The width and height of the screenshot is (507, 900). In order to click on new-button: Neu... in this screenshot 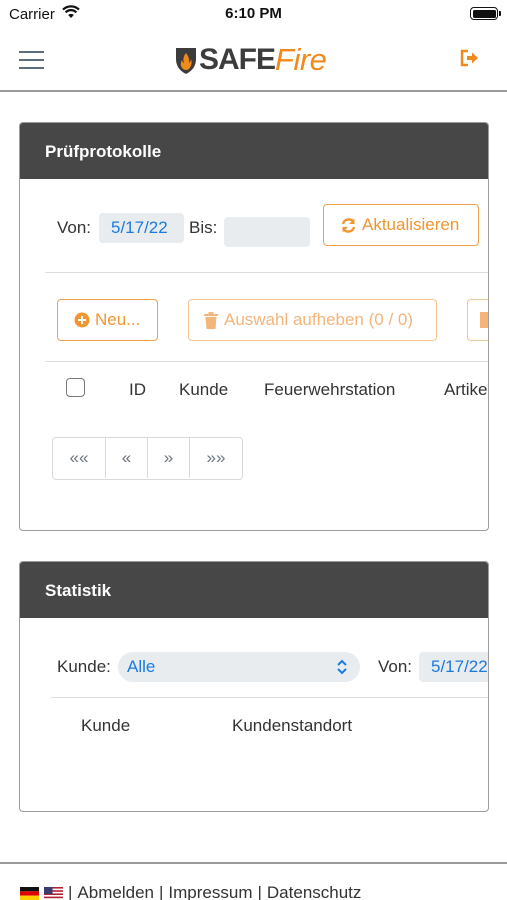, I will do `click(107, 320)`.